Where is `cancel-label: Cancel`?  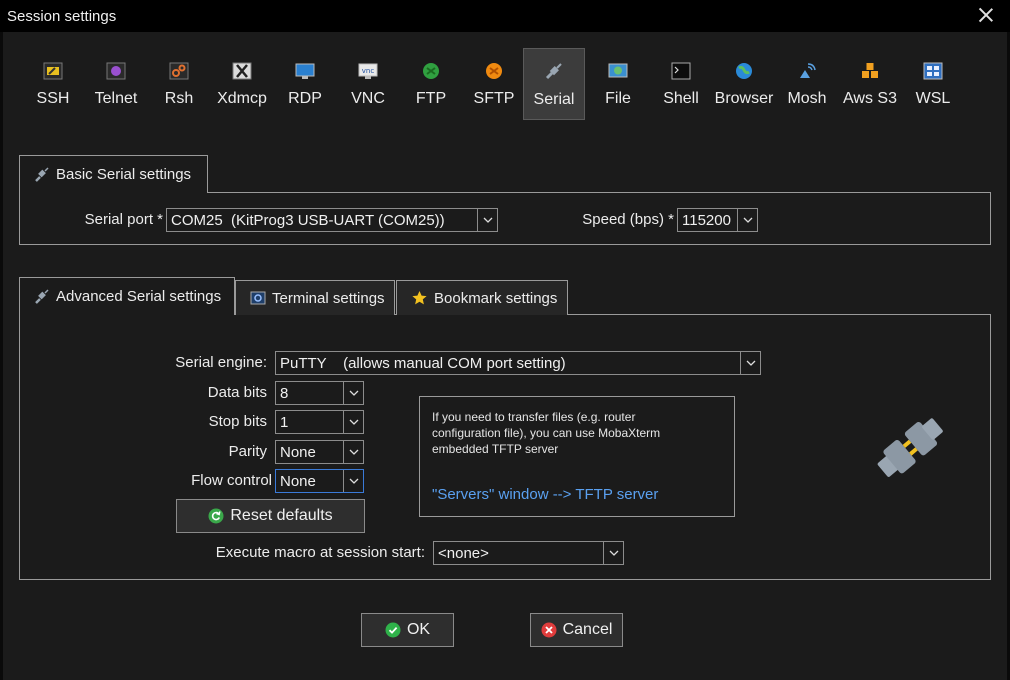
cancel-label: Cancel is located at coordinates (587, 629).